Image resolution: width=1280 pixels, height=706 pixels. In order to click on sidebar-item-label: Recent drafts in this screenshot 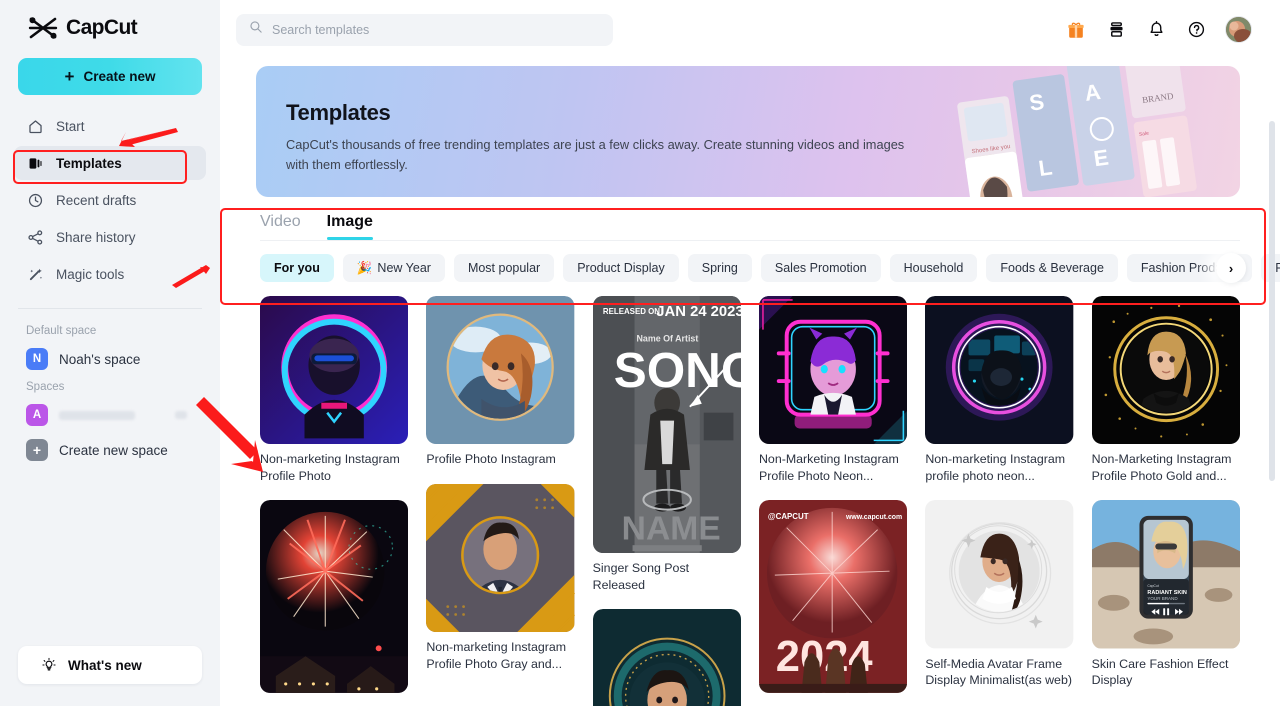, I will do `click(96, 200)`.